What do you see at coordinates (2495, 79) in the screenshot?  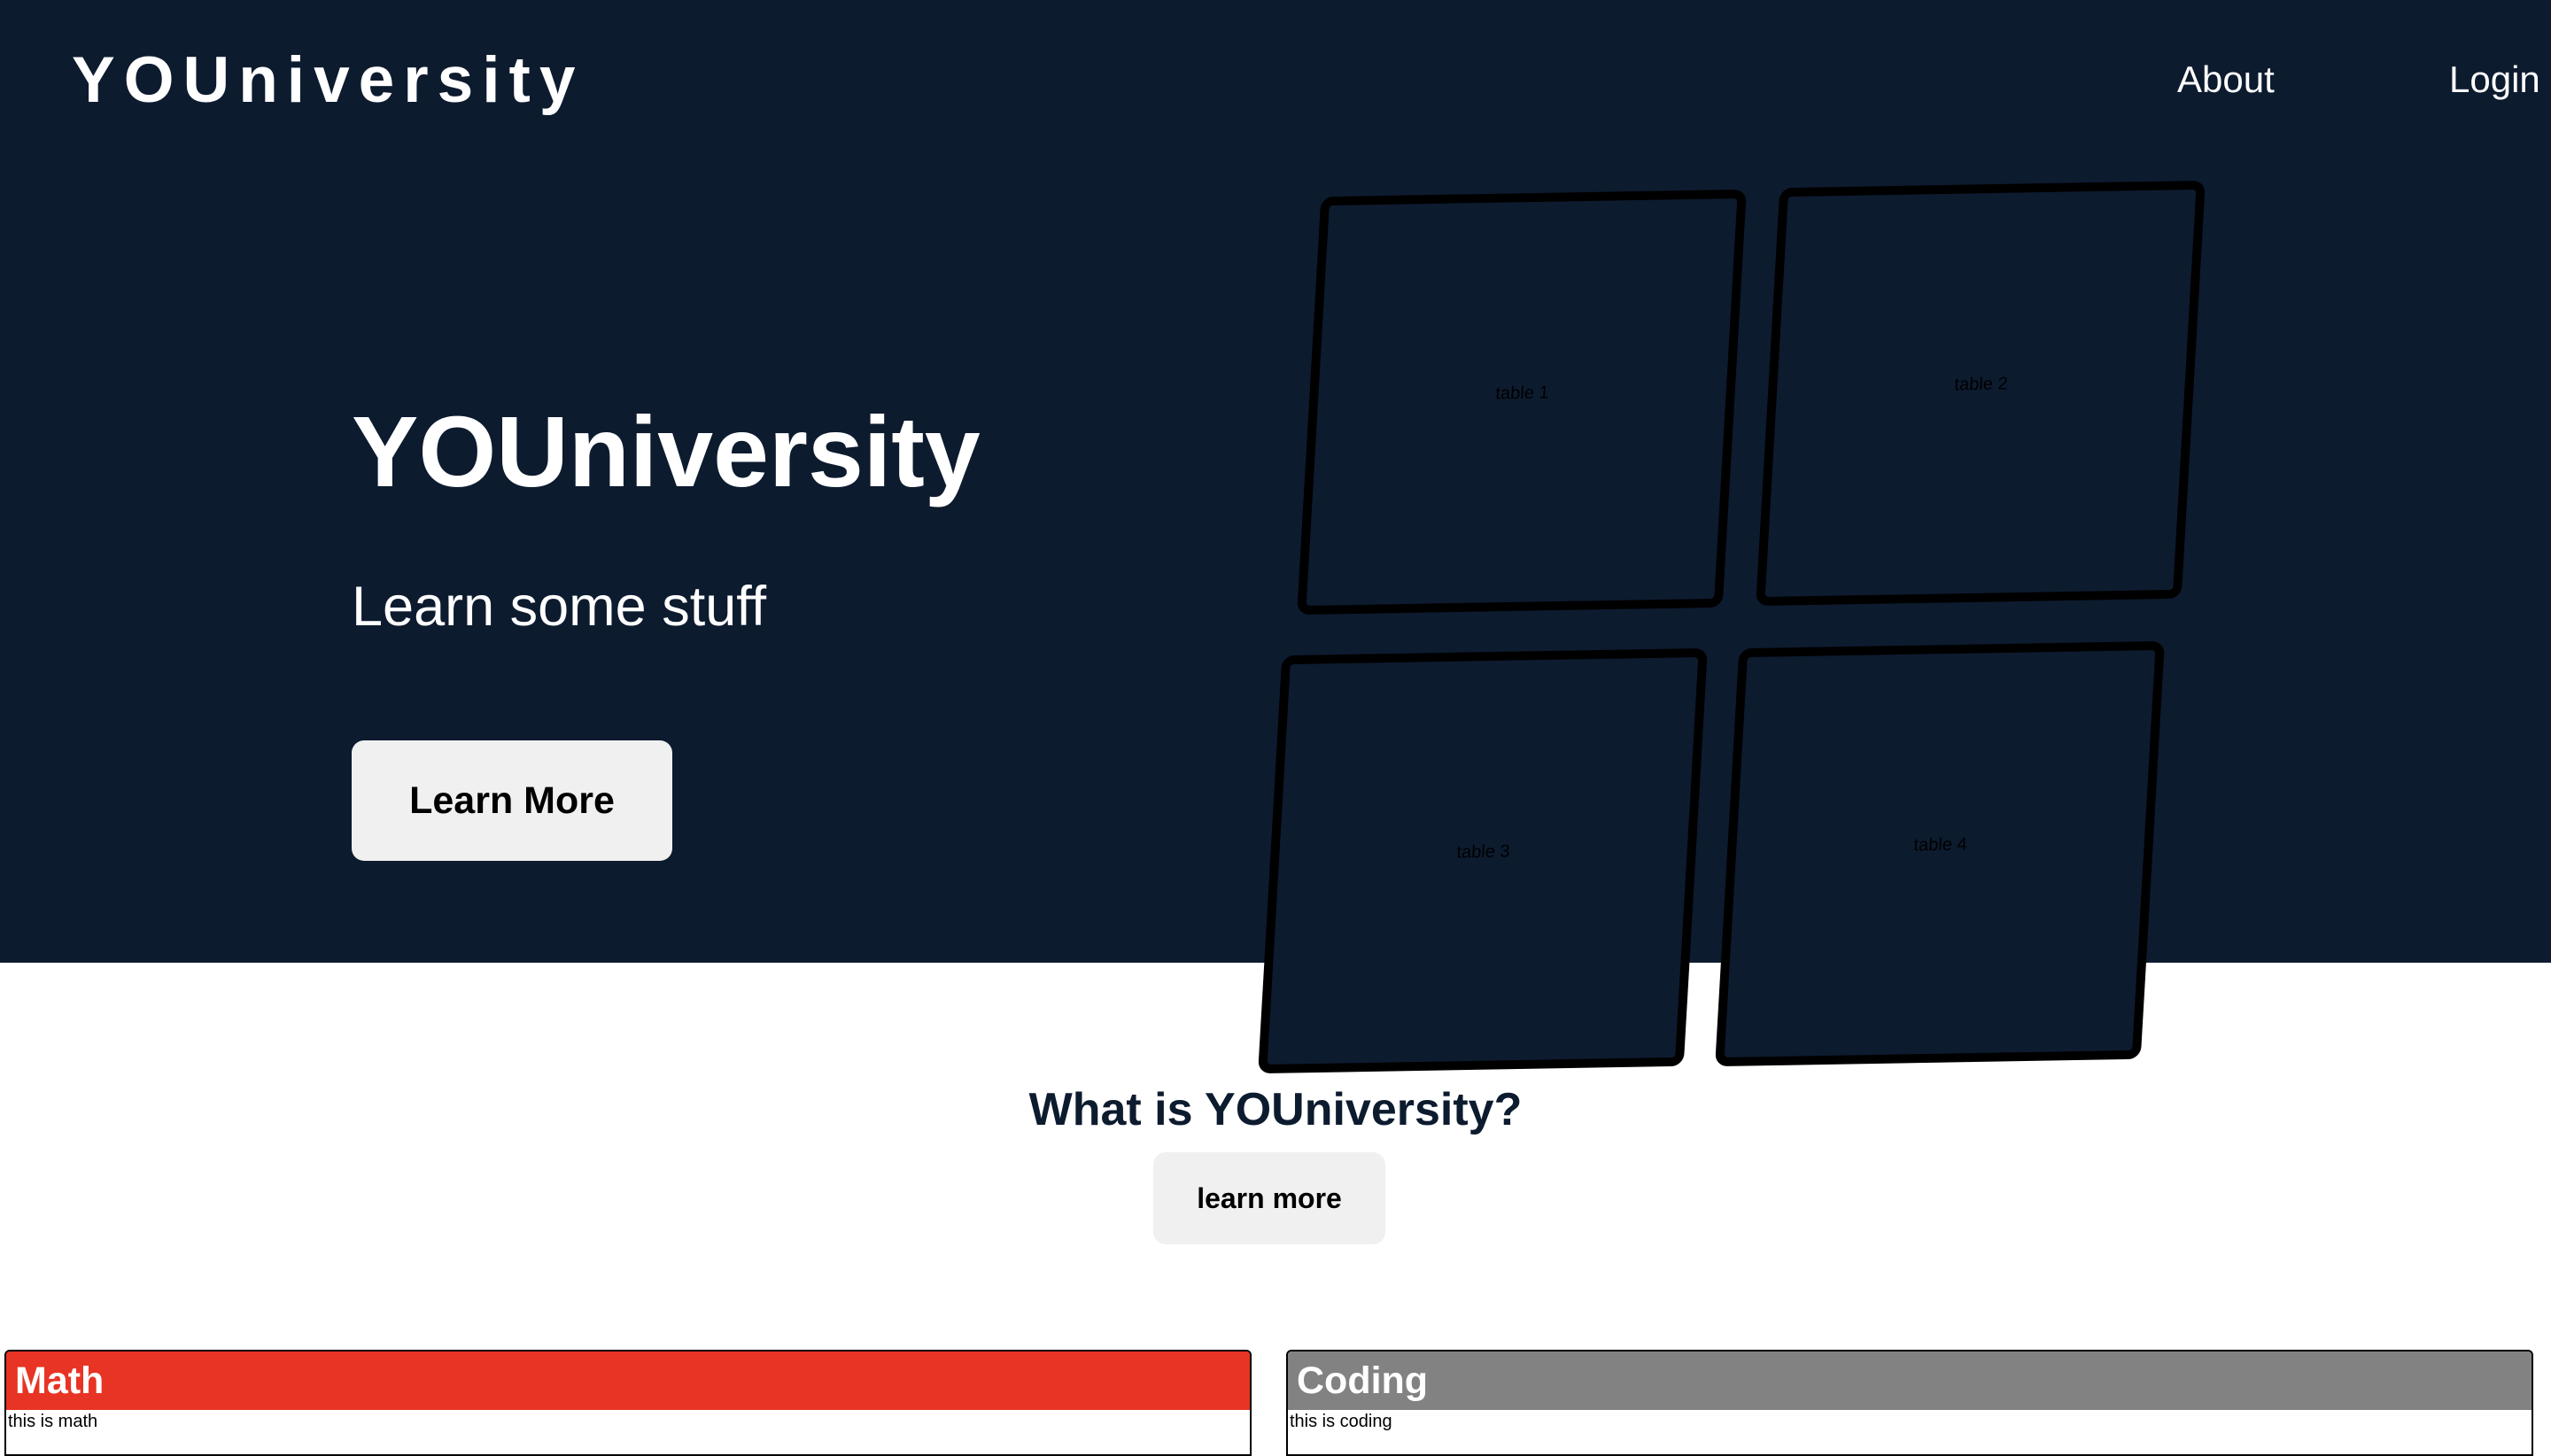 I see `nav-link-login: Login` at bounding box center [2495, 79].